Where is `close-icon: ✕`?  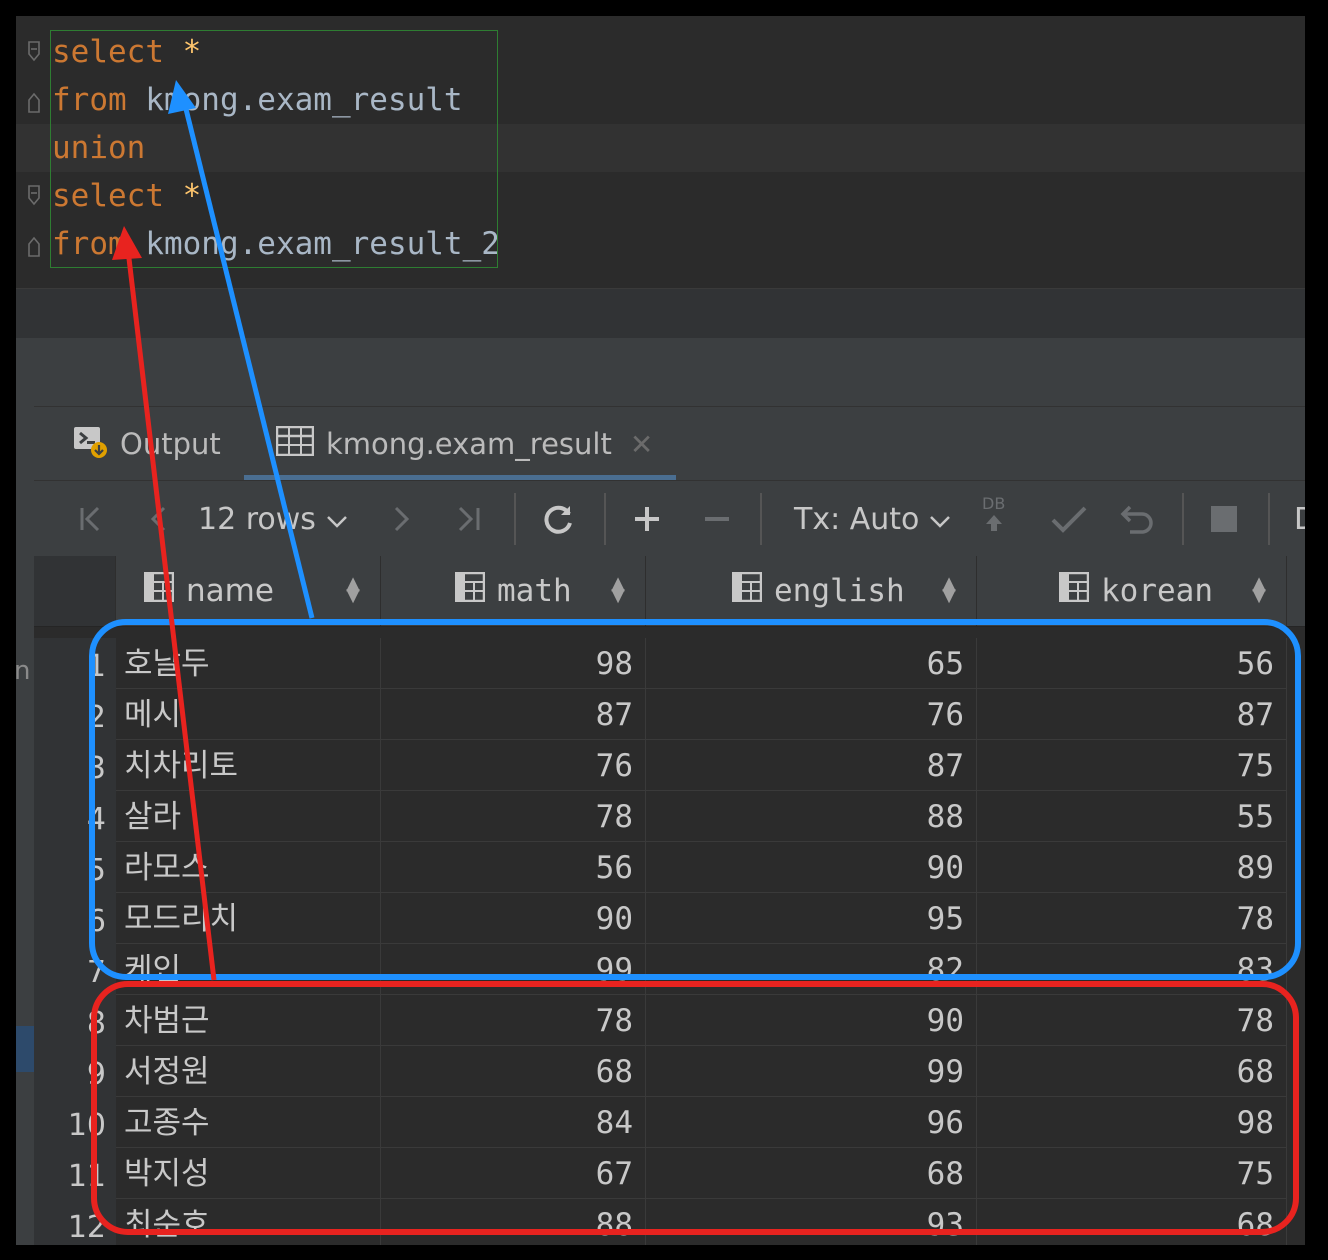
close-icon: ✕ is located at coordinates (641, 444).